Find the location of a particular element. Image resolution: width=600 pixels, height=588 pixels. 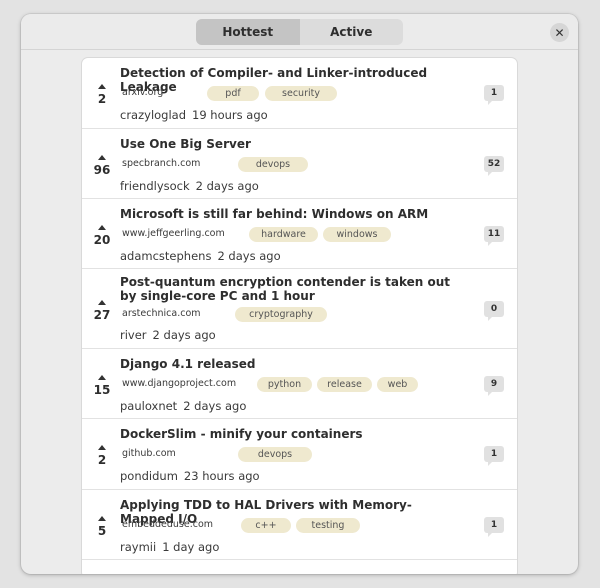

vote-widget: 96 is located at coordinates (102, 166).